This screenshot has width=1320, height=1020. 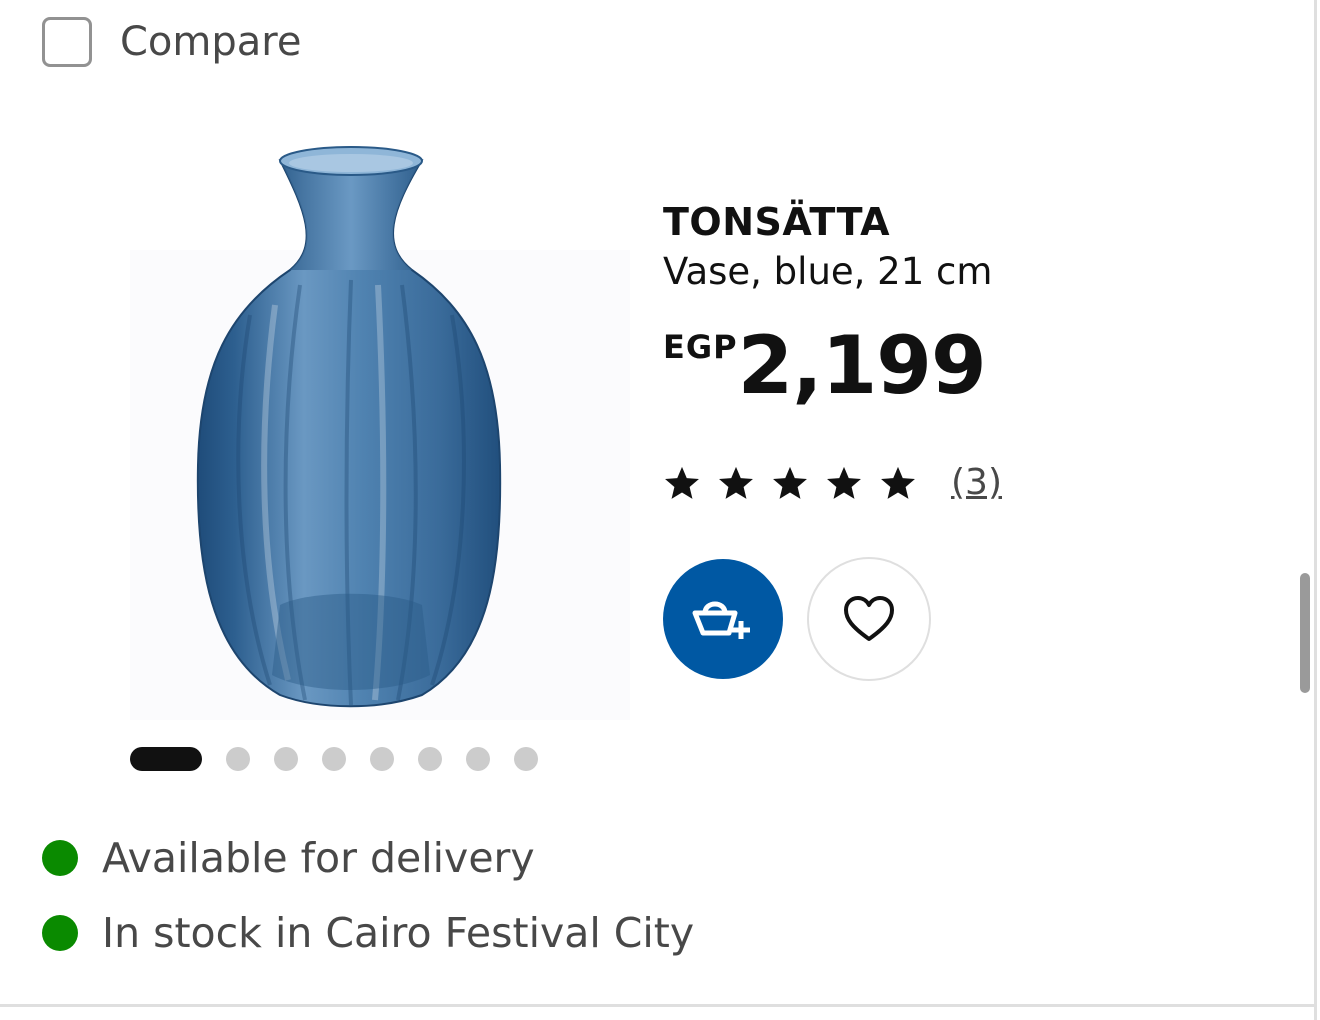 What do you see at coordinates (700, 347) in the screenshot?
I see `price-currency: EGP` at bounding box center [700, 347].